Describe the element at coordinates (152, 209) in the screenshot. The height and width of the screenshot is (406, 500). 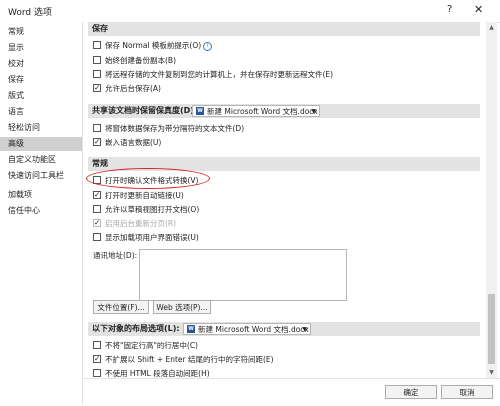
I see `option-label: 允许以草稿视图打开文档(O)` at that location.